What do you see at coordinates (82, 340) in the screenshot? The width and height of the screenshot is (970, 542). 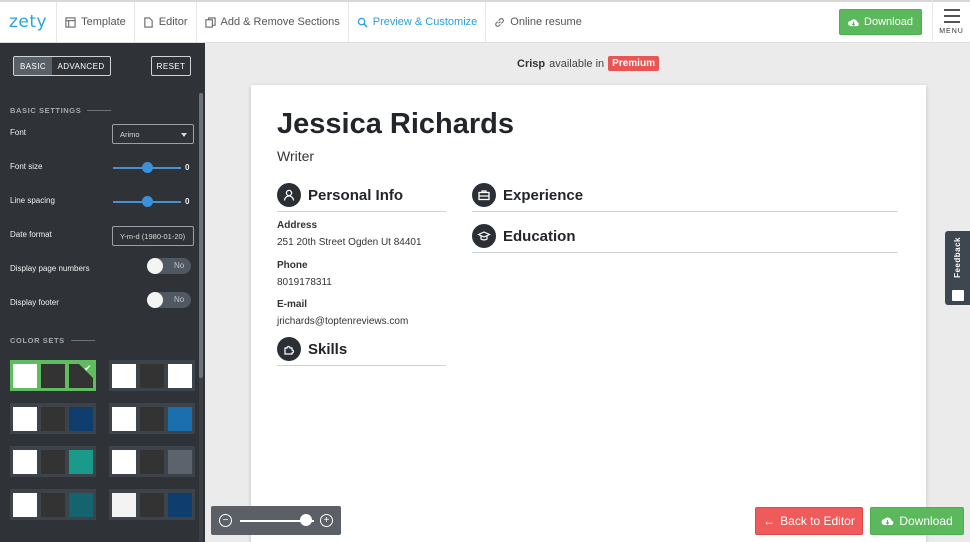 I see `heading-divider` at bounding box center [82, 340].